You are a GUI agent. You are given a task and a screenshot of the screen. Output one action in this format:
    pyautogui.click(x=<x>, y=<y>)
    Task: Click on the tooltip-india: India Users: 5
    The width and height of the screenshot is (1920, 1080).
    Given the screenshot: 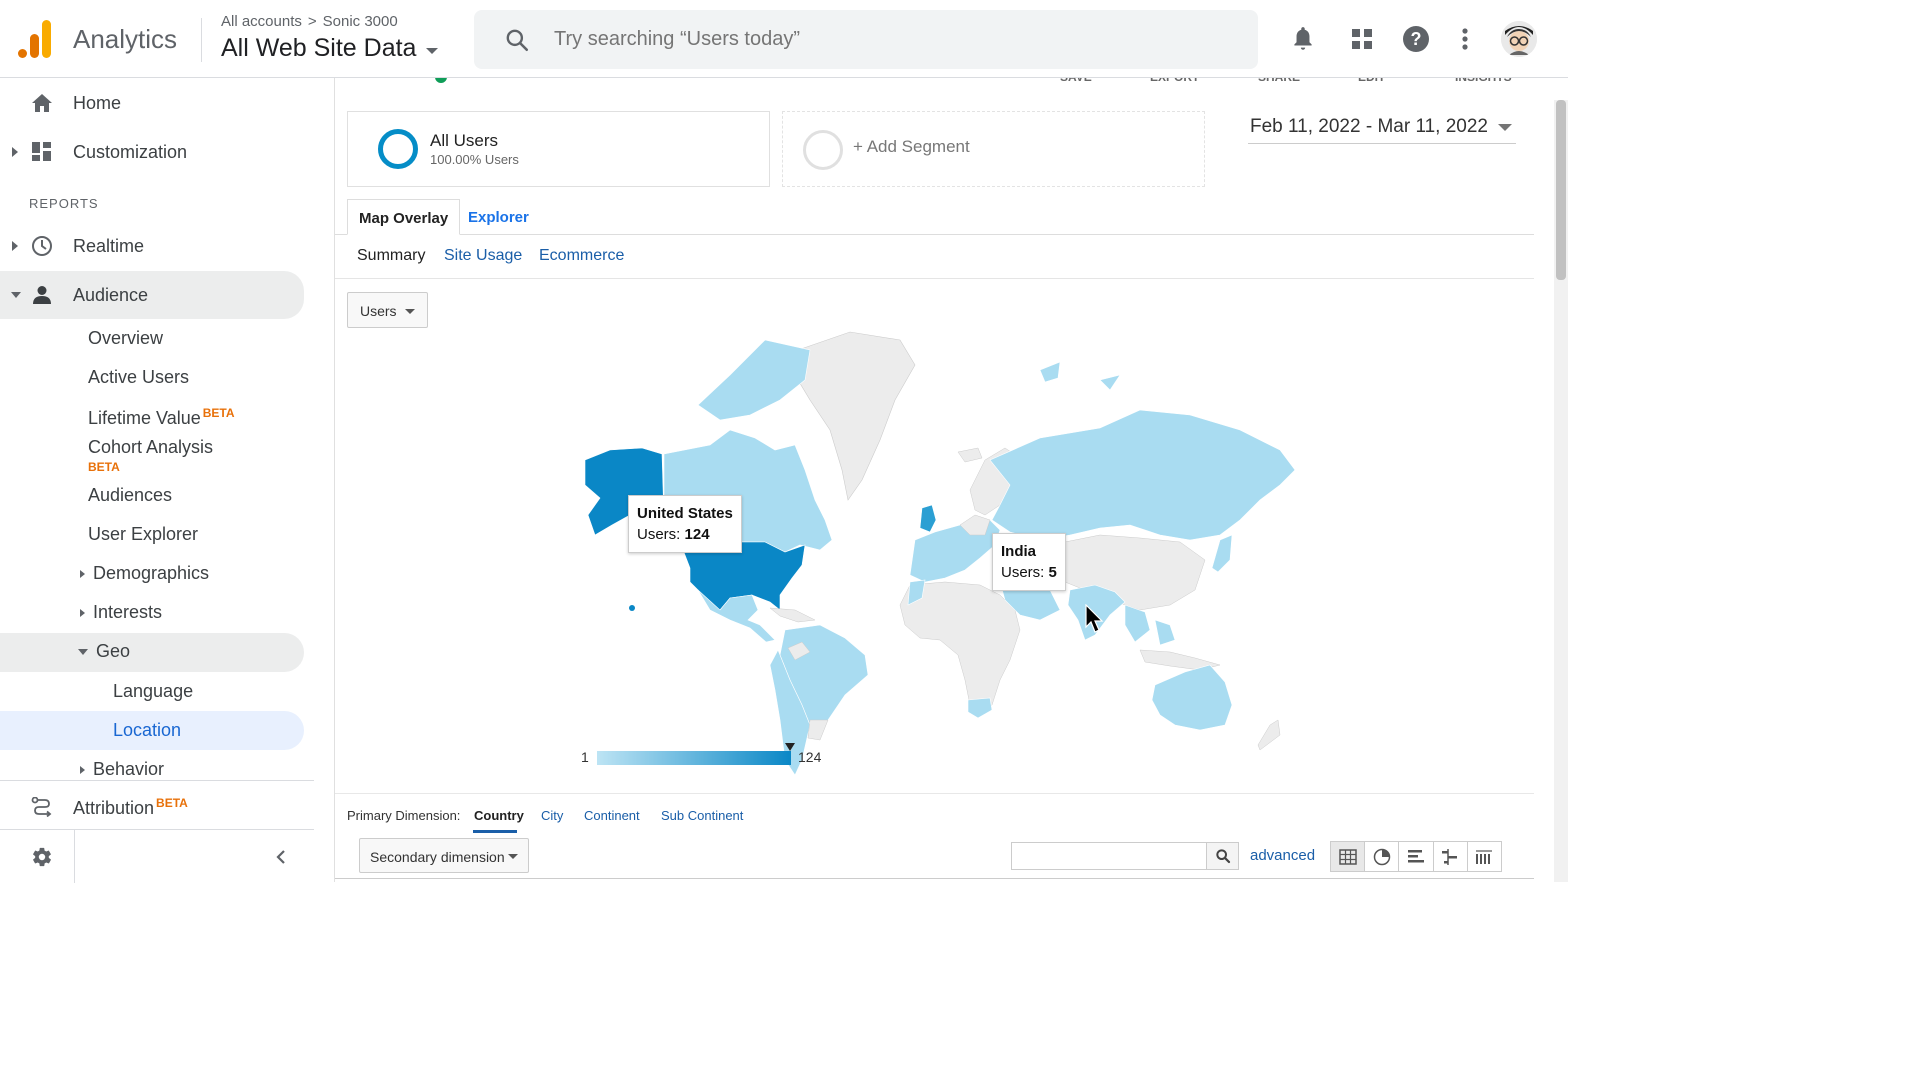 What is the action you would take?
    pyautogui.click(x=1029, y=562)
    